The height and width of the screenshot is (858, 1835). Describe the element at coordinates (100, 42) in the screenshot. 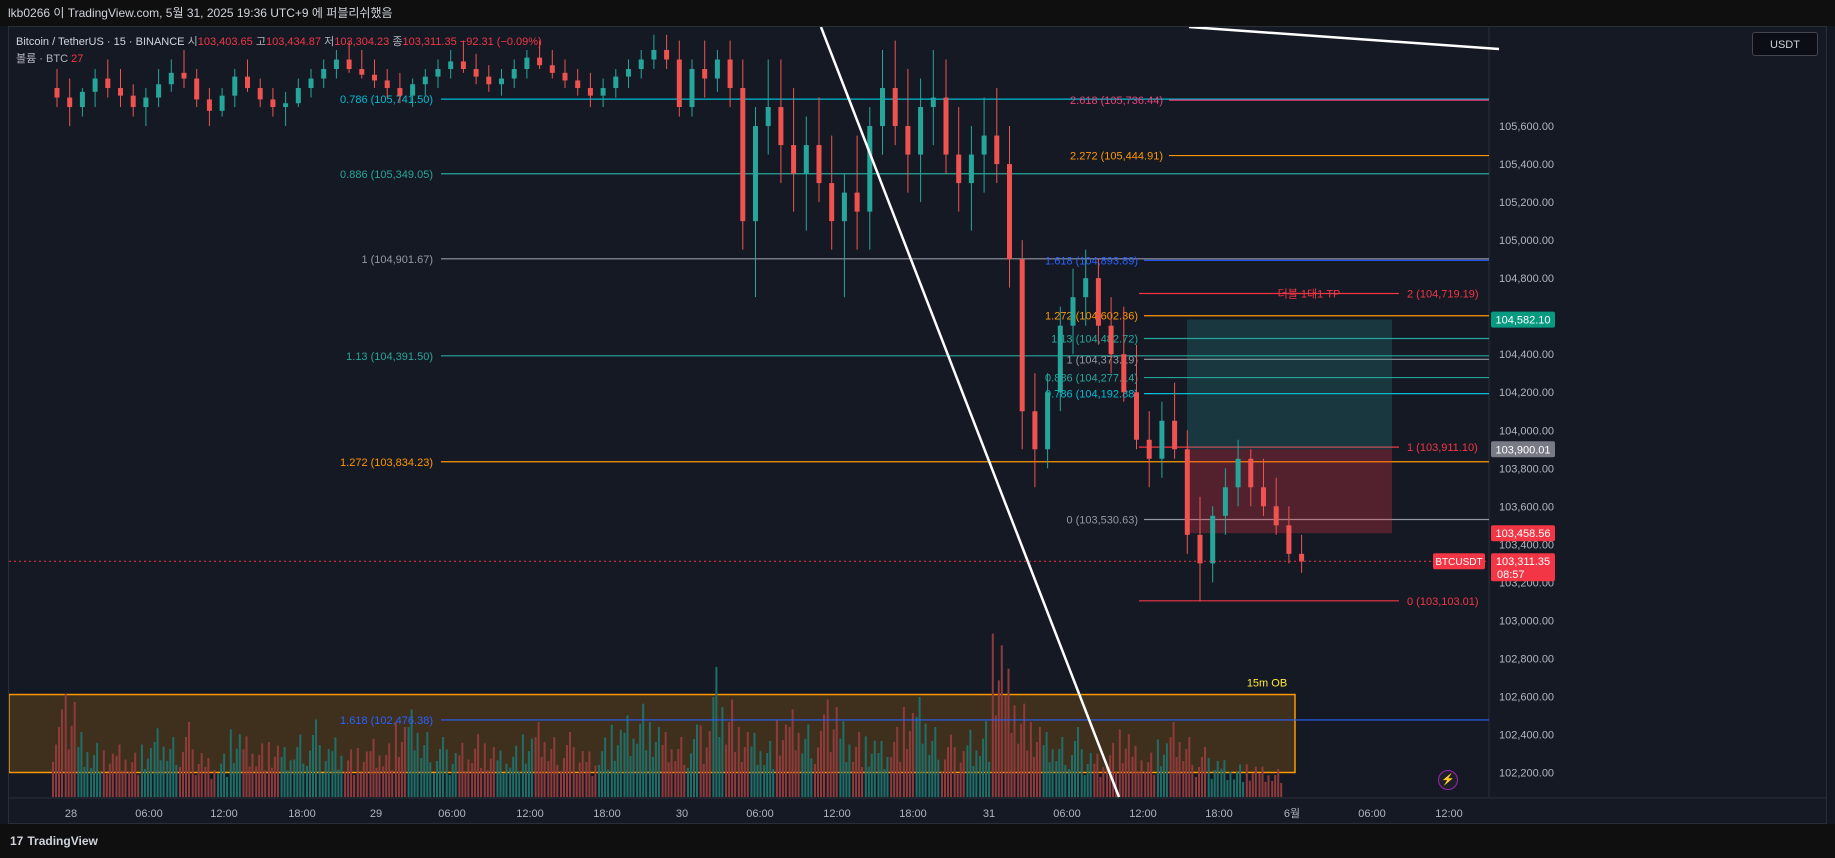

I see `symbol-name: Bitcoin / TetherUS · 15 · BINANCE` at that location.